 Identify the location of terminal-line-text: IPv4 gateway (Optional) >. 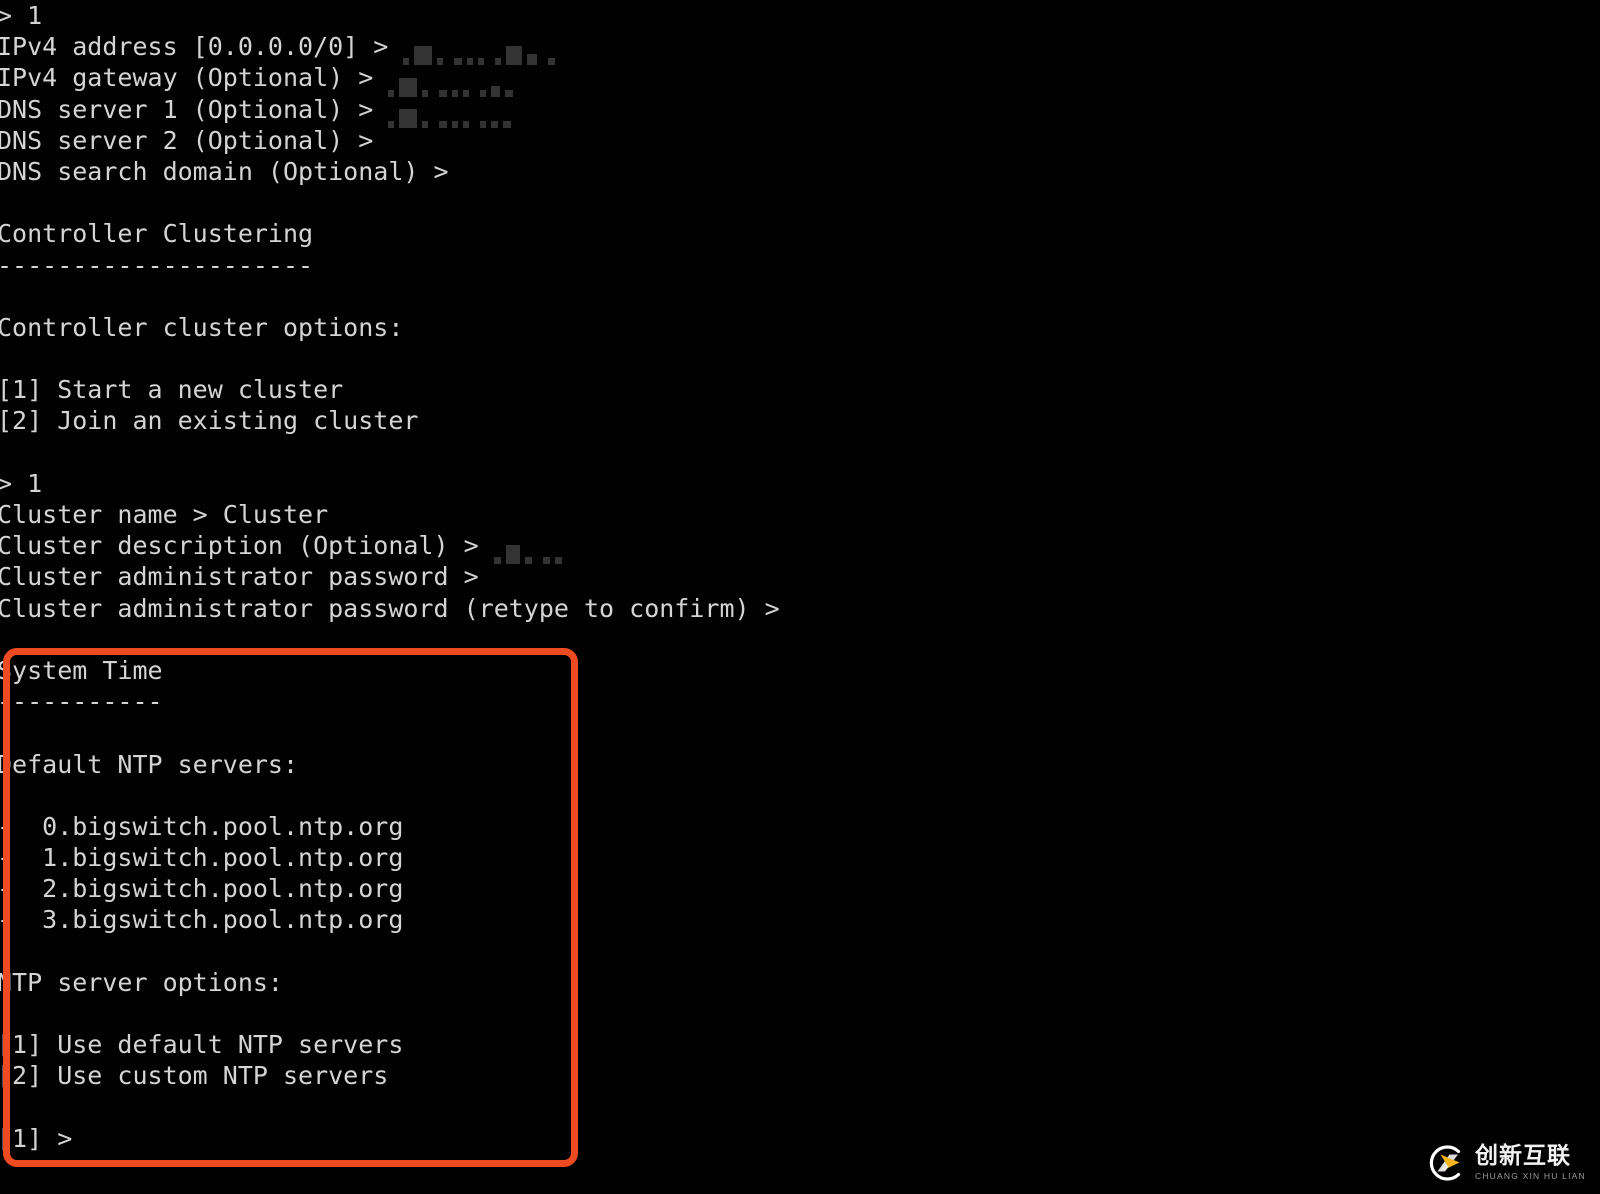
(194, 78).